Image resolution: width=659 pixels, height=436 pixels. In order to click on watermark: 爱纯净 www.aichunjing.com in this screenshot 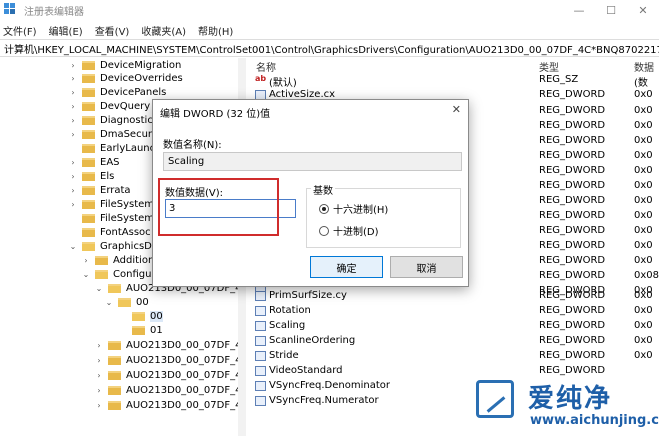, I will do `click(564, 406)`.